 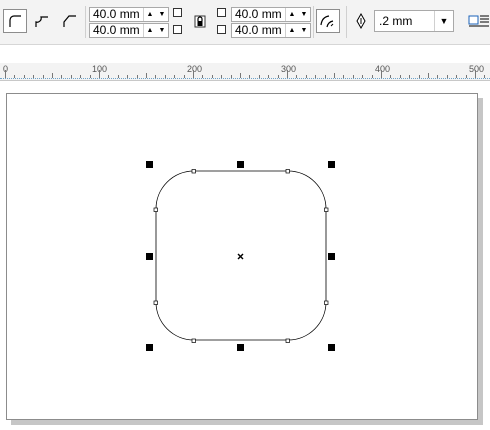 I want to click on pen-nib-icon, so click(x=361, y=21).